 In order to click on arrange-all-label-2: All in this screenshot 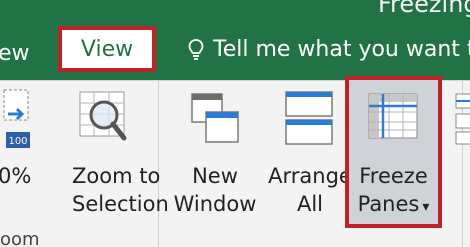, I will do `click(310, 204)`.